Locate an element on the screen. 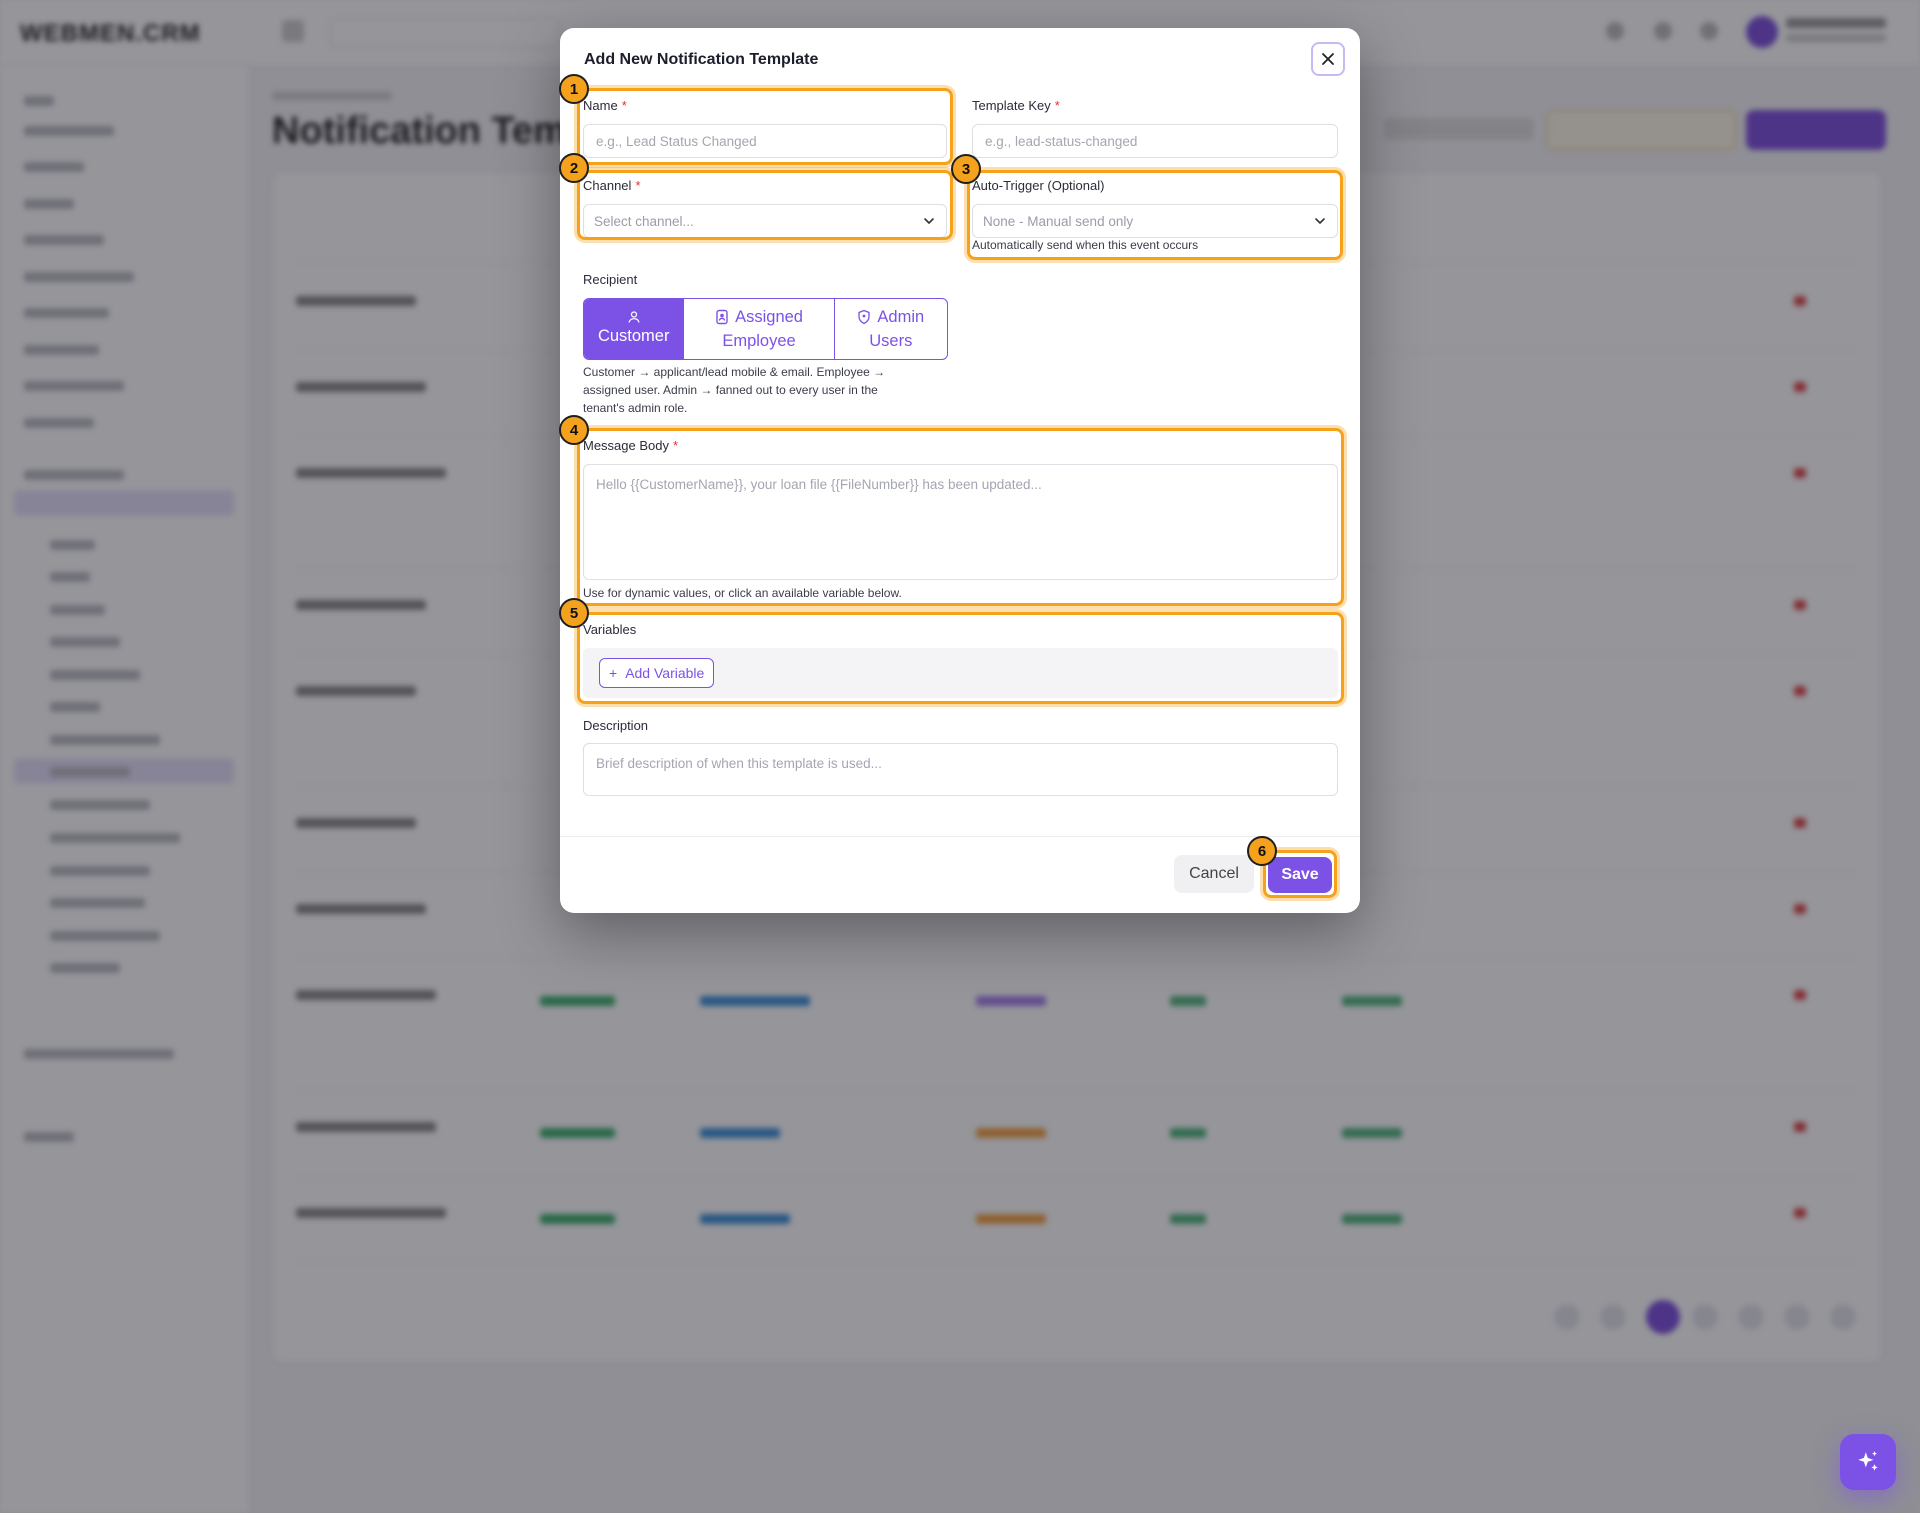  modal-title: Add New Notification Template is located at coordinates (701, 59).